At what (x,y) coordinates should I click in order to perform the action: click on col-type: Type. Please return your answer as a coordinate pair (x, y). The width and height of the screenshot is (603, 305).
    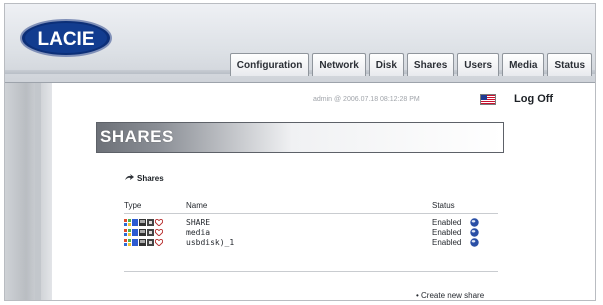
    Looking at the image, I should click on (133, 205).